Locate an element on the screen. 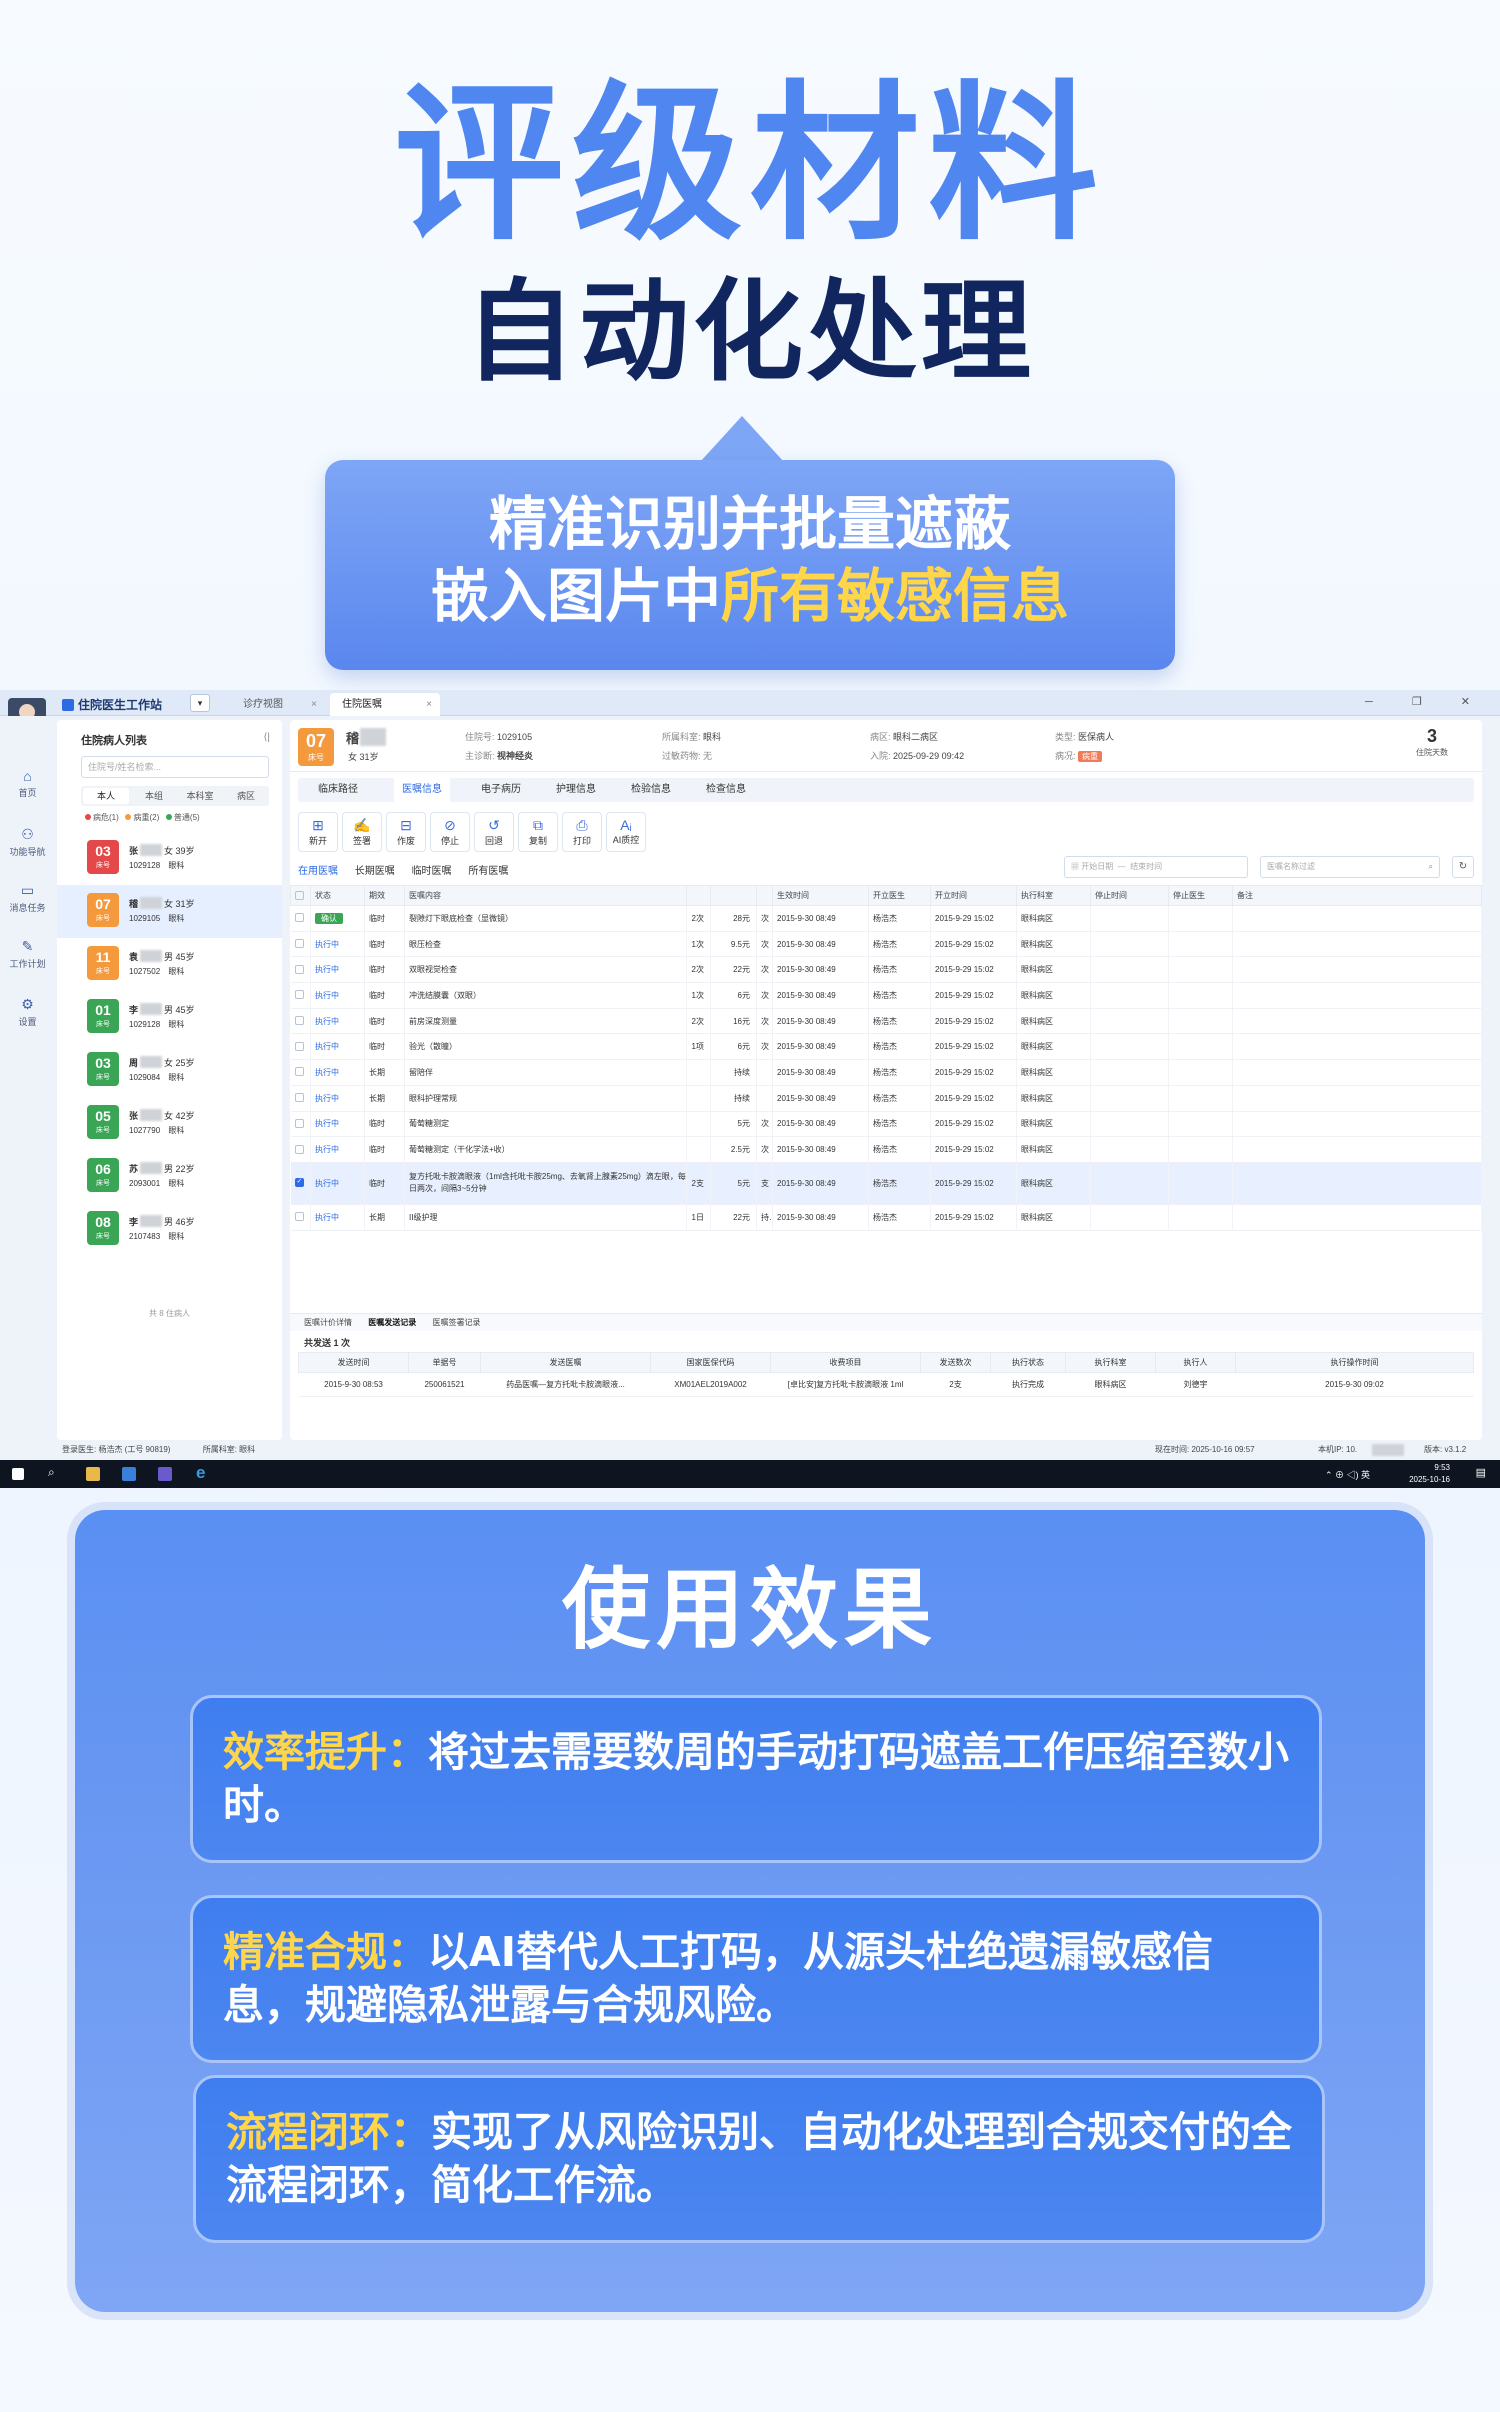  window-controls: ─ ❐ ✕ is located at coordinates (1426, 701).